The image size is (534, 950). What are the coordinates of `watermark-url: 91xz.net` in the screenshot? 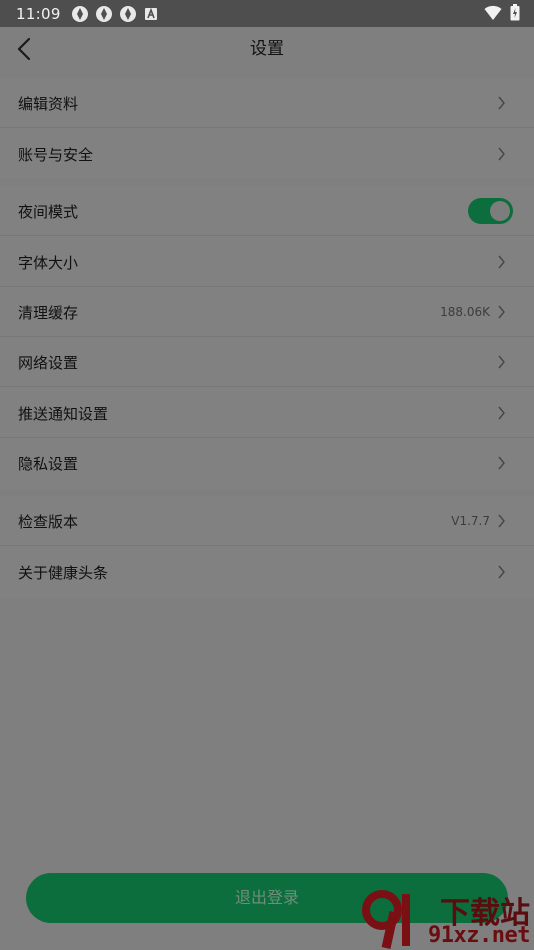 It's located at (479, 935).